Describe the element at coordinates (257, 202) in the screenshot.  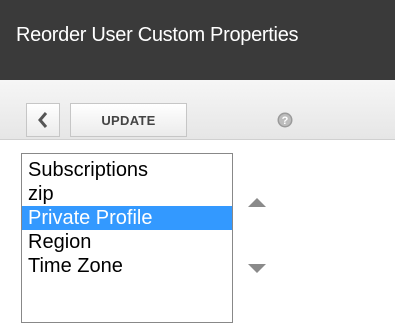
I see `move-up-icon` at that location.